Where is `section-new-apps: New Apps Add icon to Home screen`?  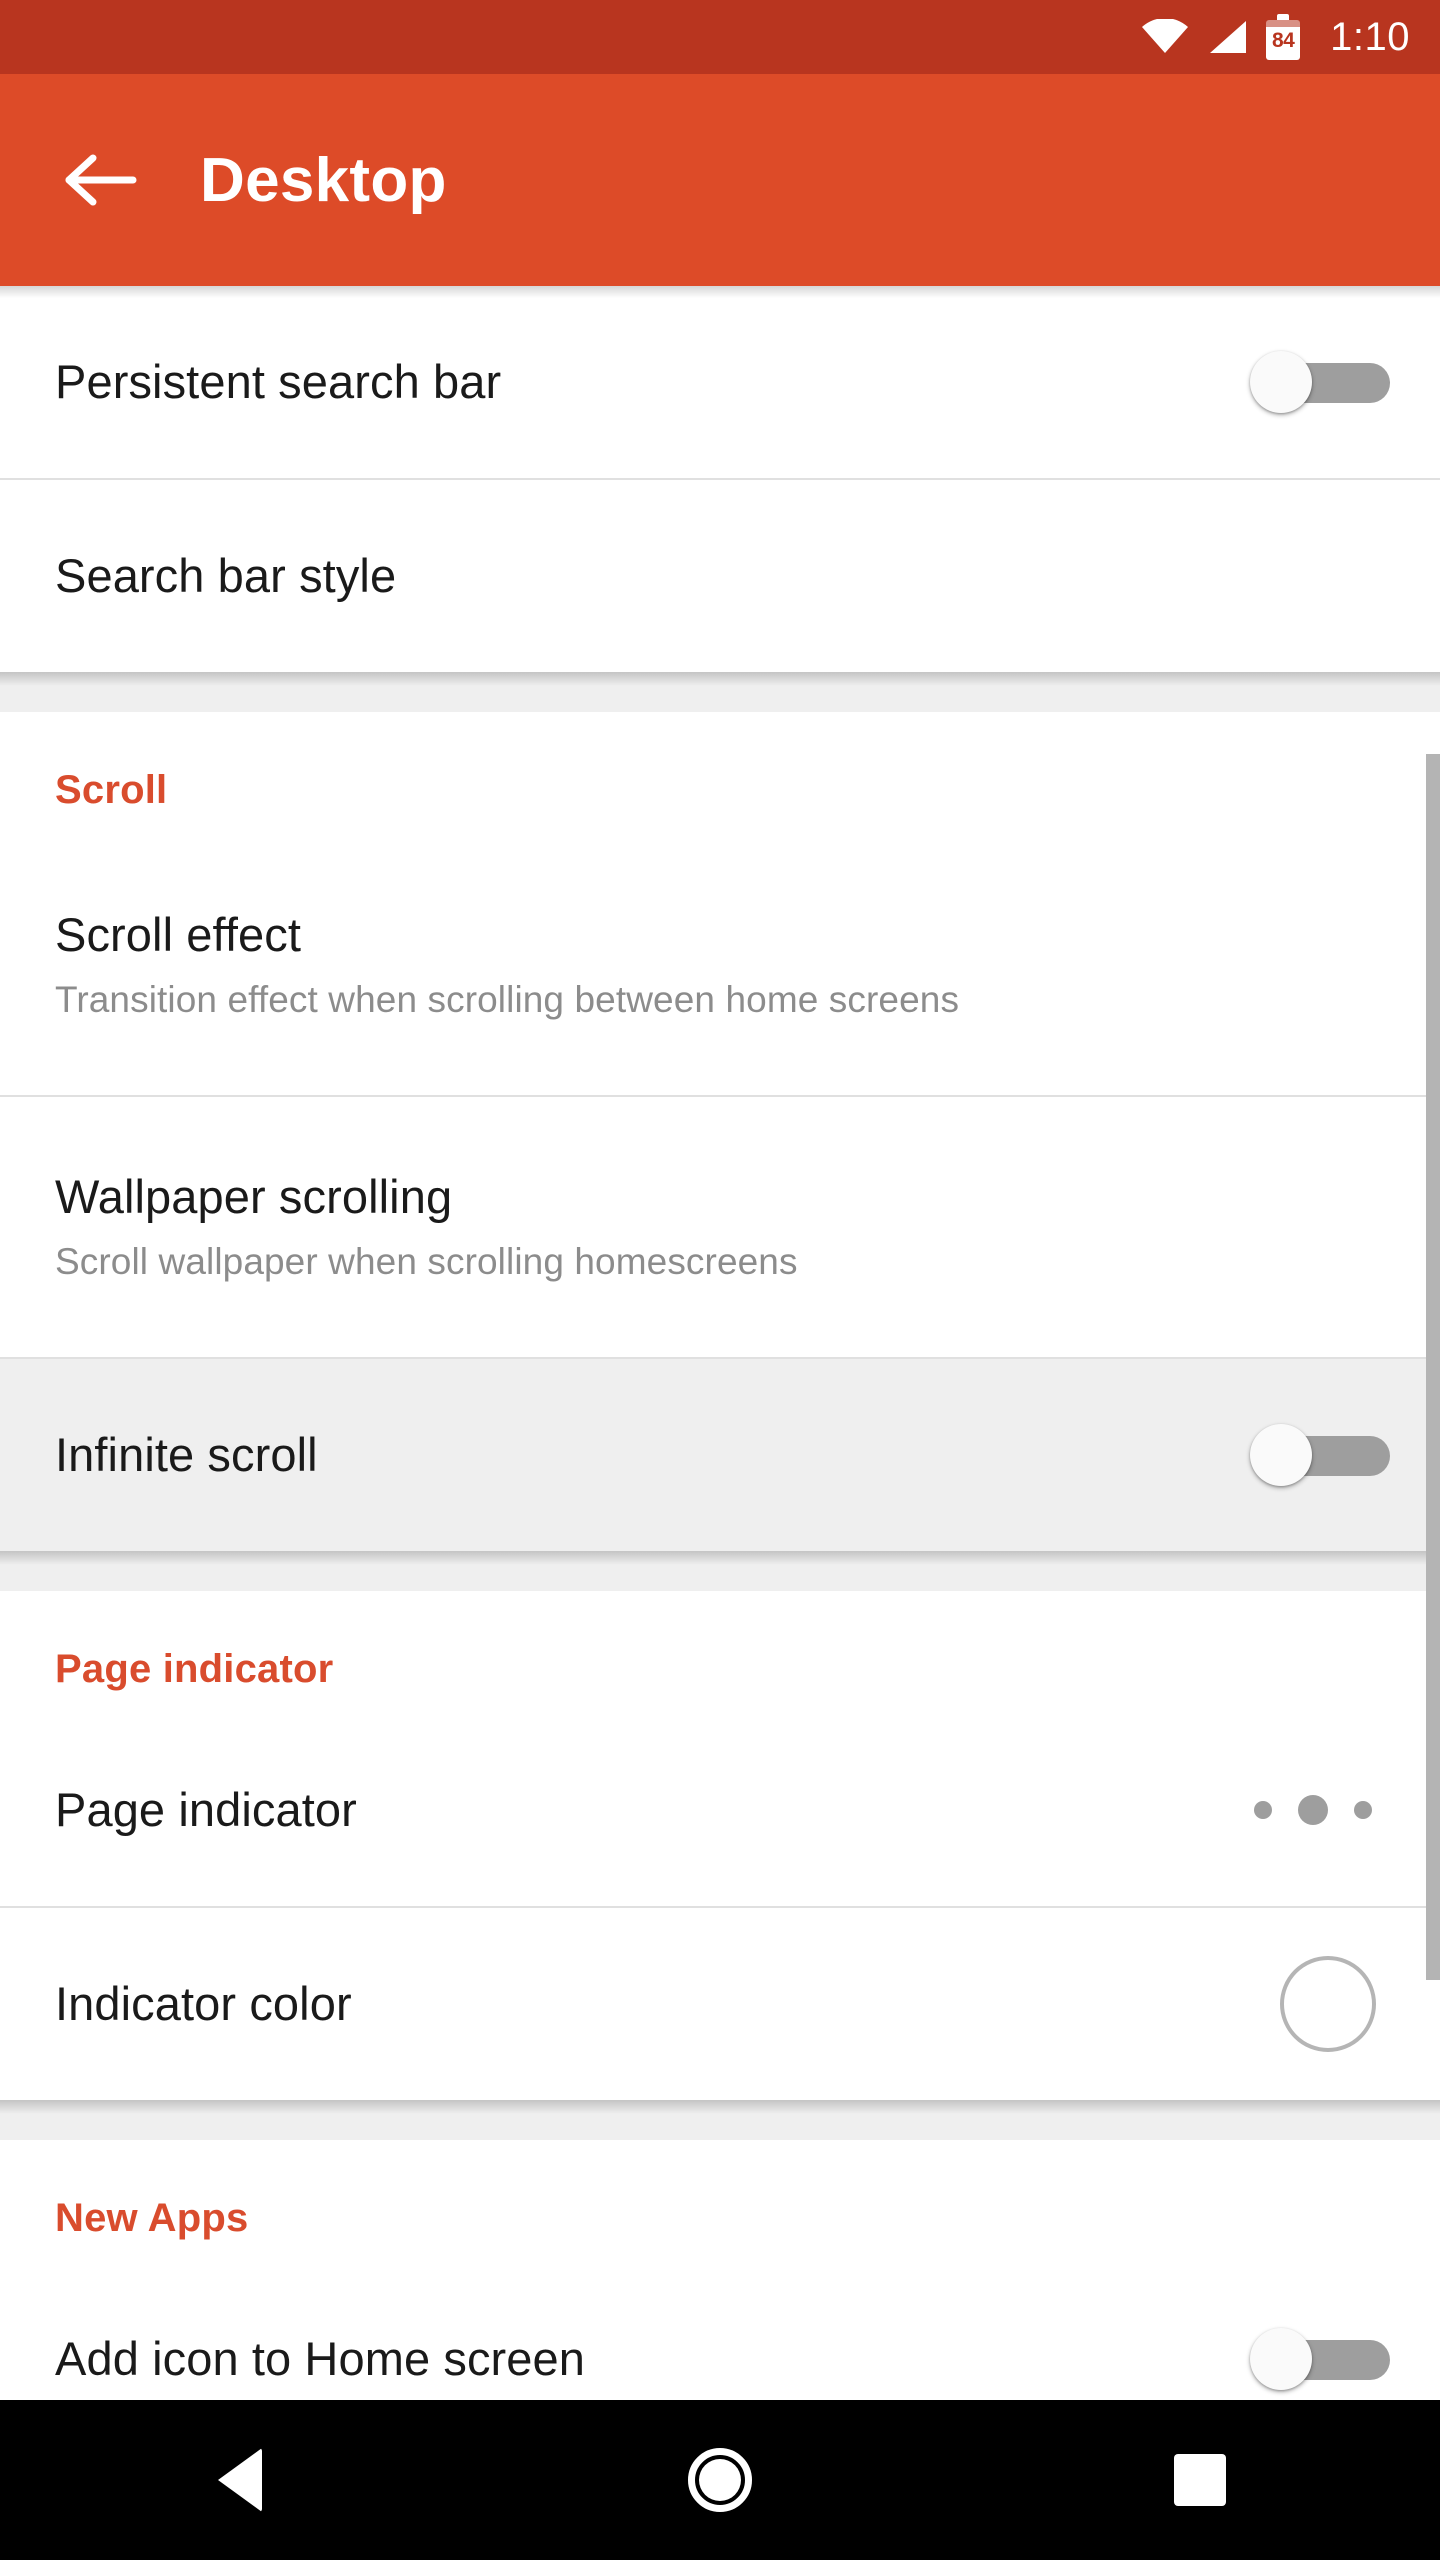
section-new-apps: New Apps Add icon to Home screen is located at coordinates (720, 2270).